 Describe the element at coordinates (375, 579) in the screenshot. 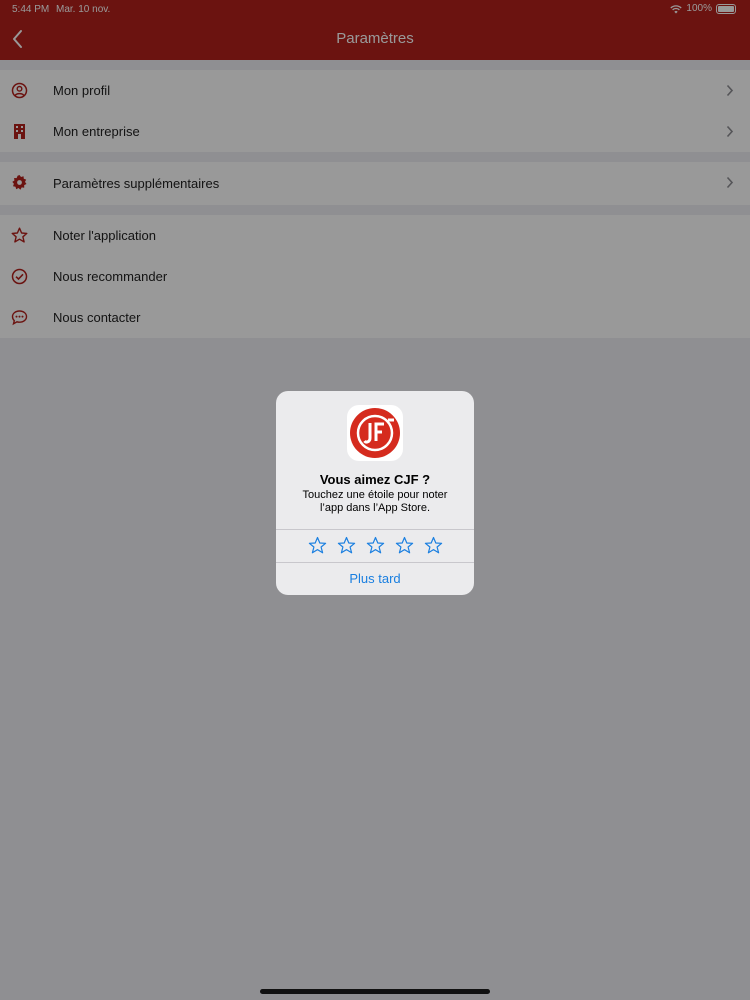

I see `later-button: Plus tard` at that location.